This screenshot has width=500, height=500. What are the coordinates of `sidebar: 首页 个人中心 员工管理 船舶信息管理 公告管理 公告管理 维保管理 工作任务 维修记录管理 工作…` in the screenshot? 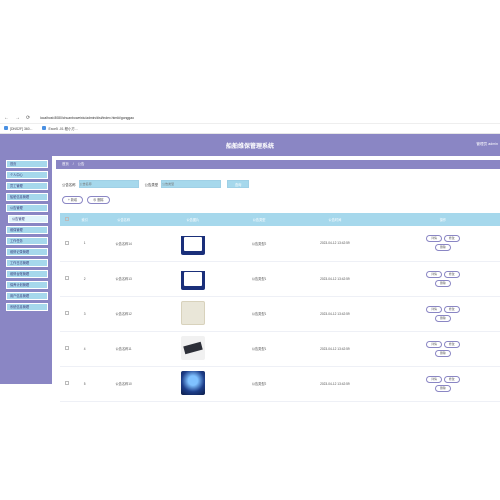 It's located at (26, 270).